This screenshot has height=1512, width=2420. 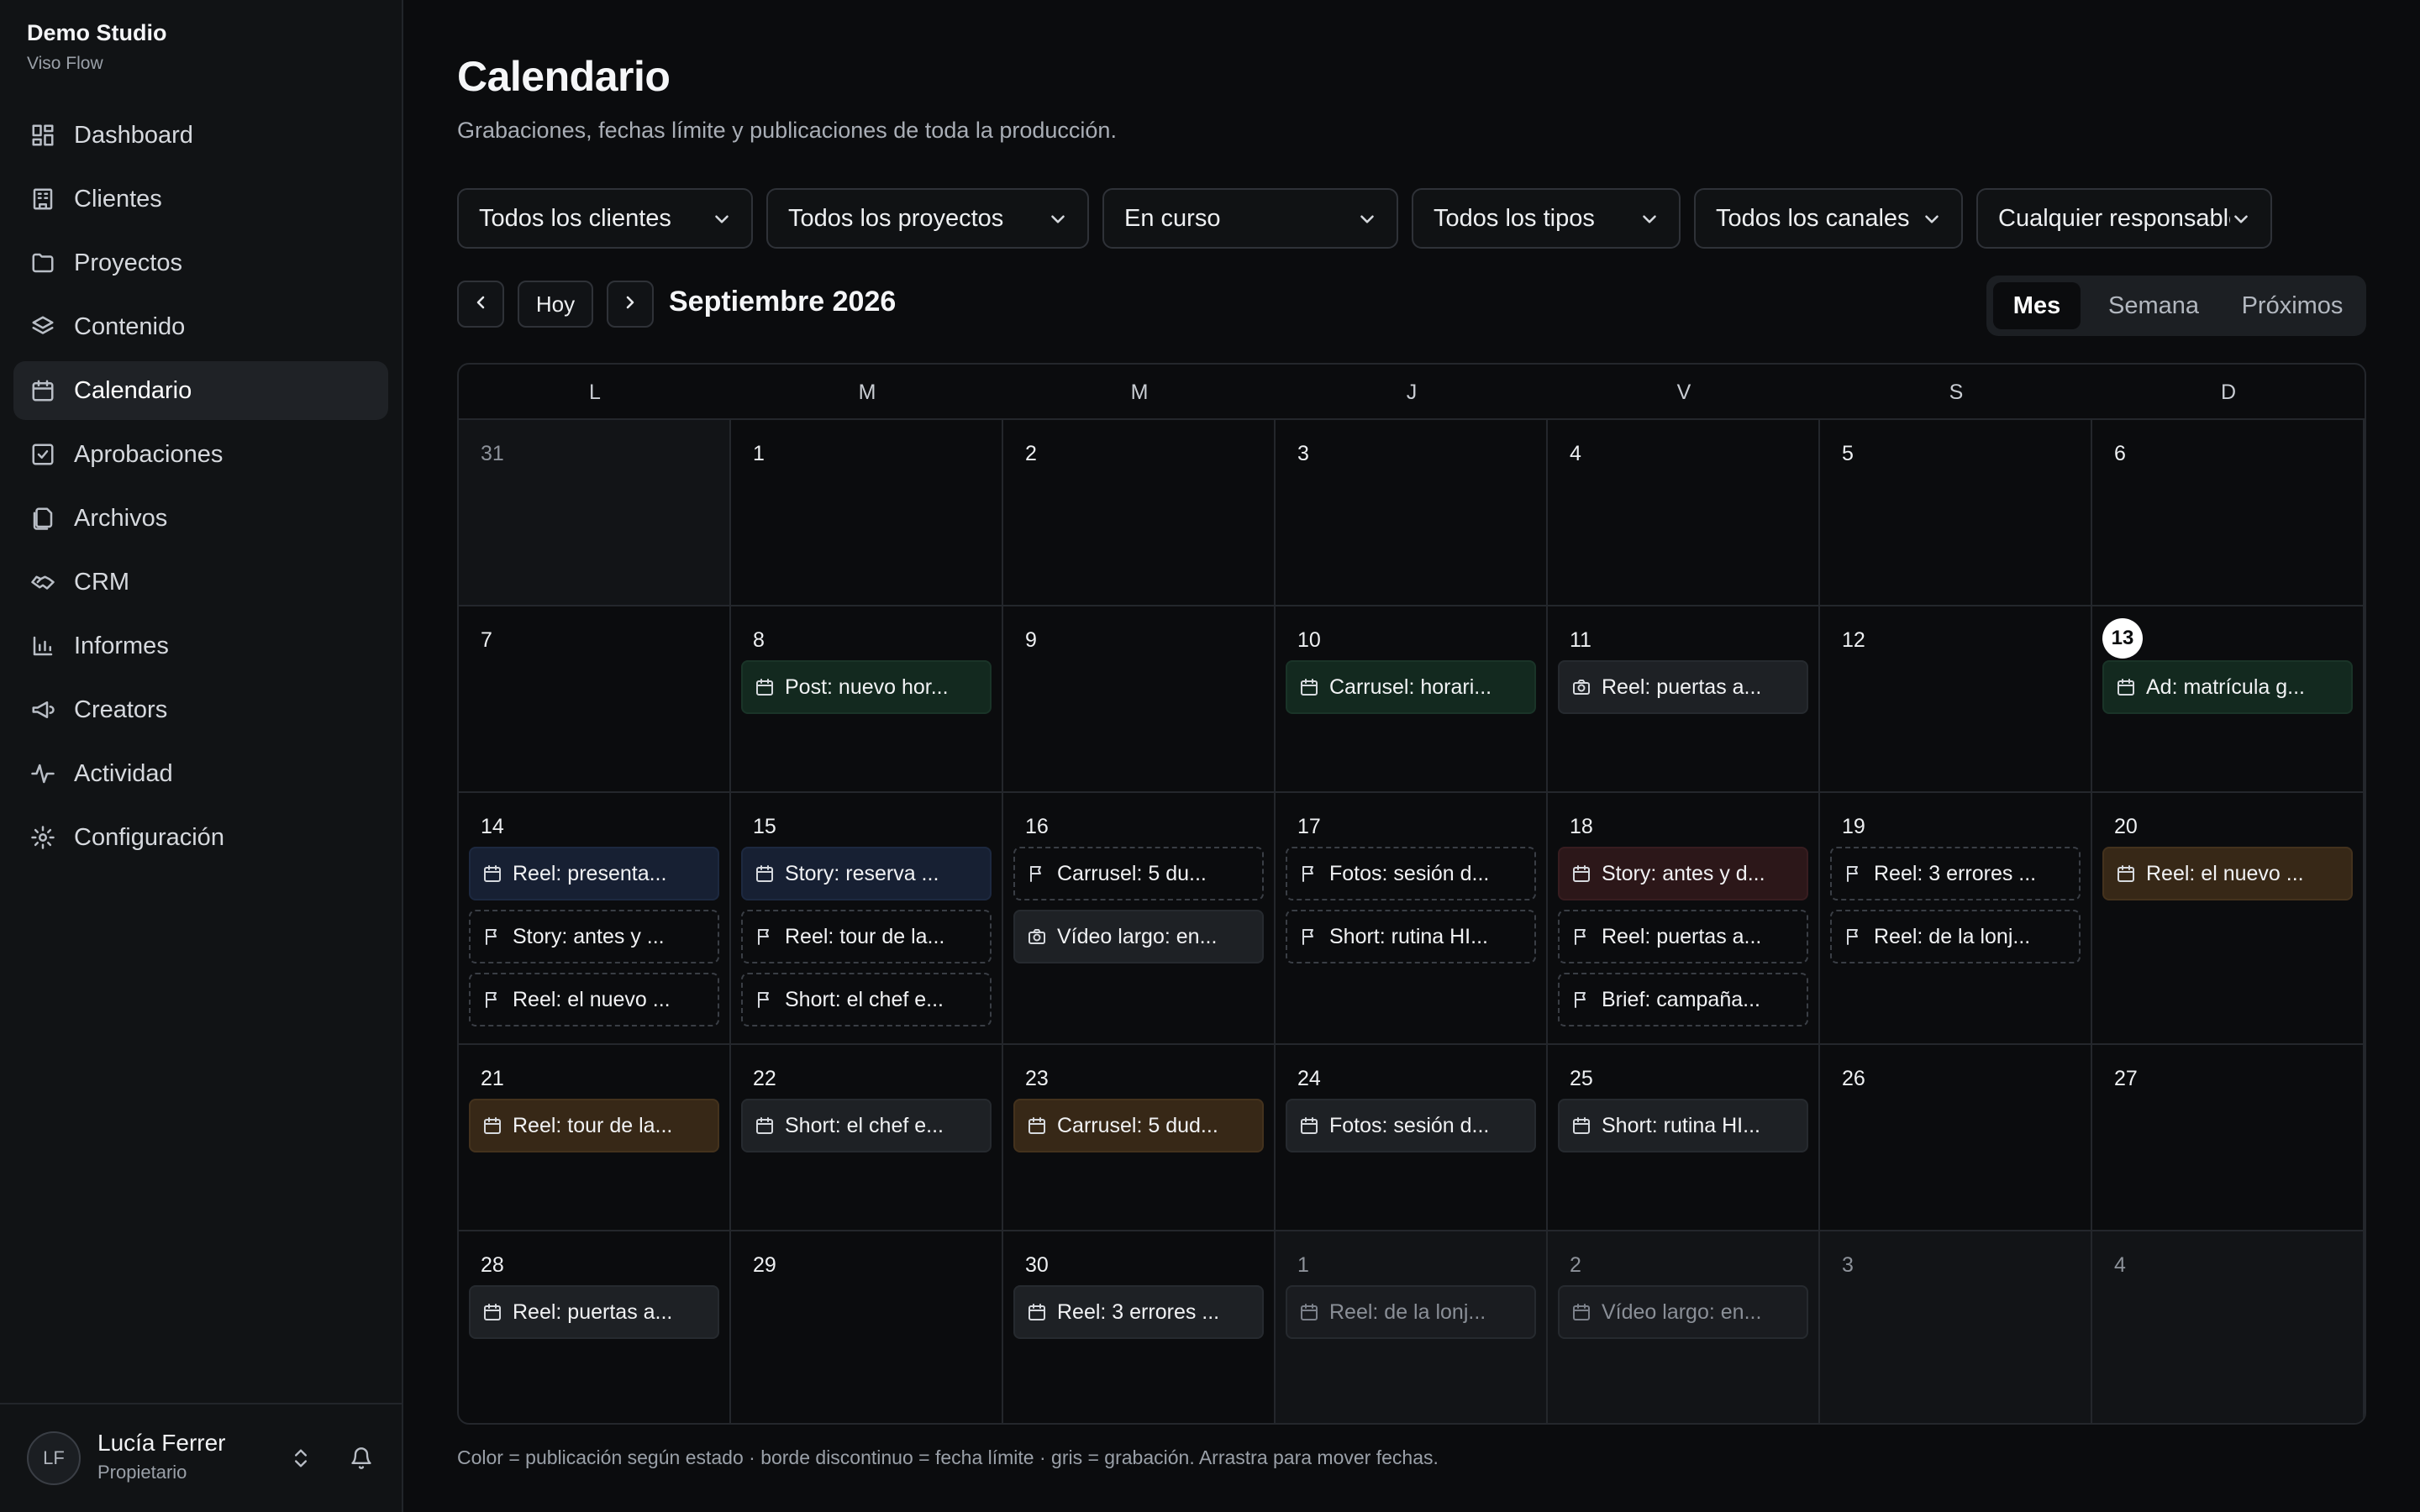 What do you see at coordinates (361, 1458) in the screenshot?
I see `notifications-bell-icon` at bounding box center [361, 1458].